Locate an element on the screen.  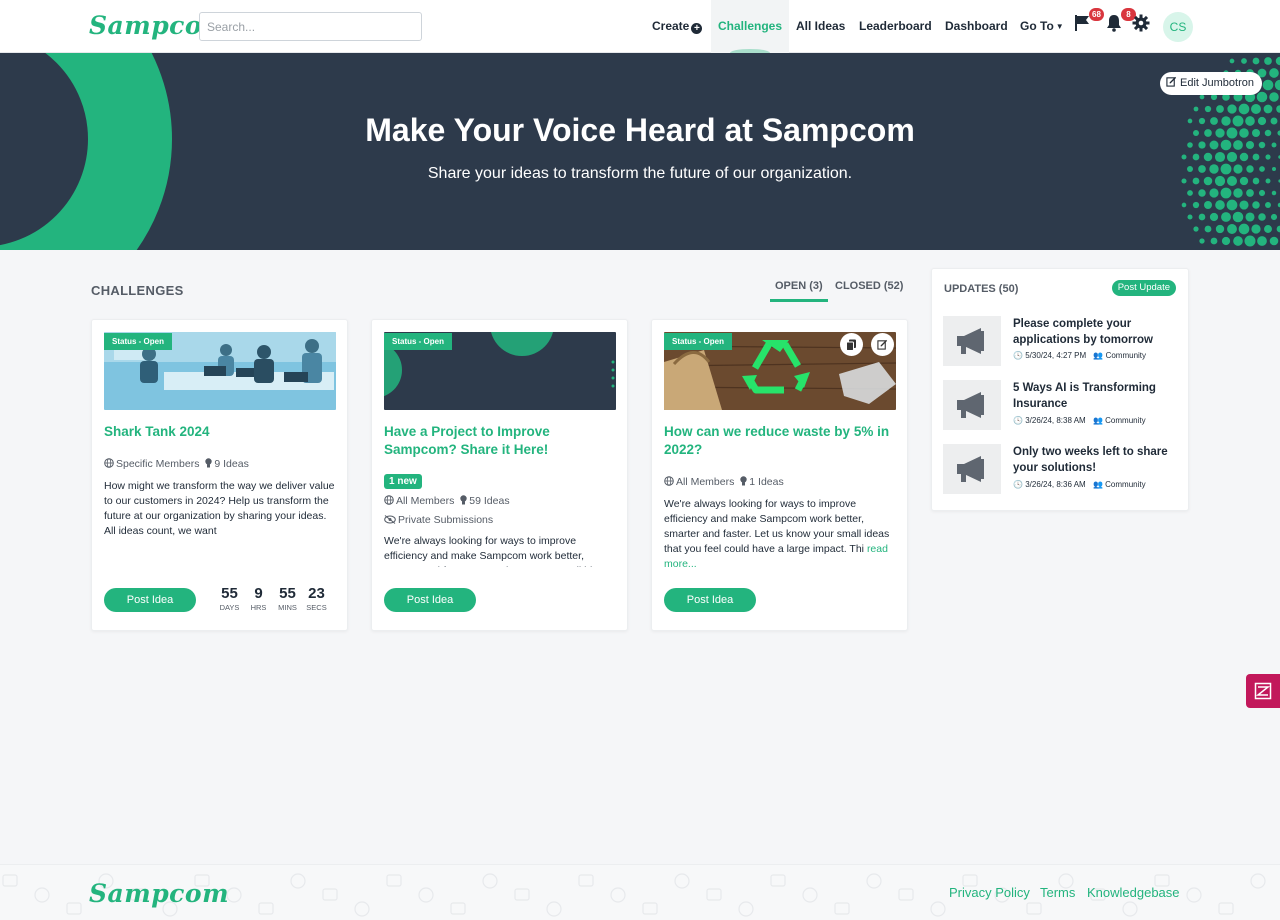
challenge-meta: All Members 59 Ideas is located at coordinates (447, 501).